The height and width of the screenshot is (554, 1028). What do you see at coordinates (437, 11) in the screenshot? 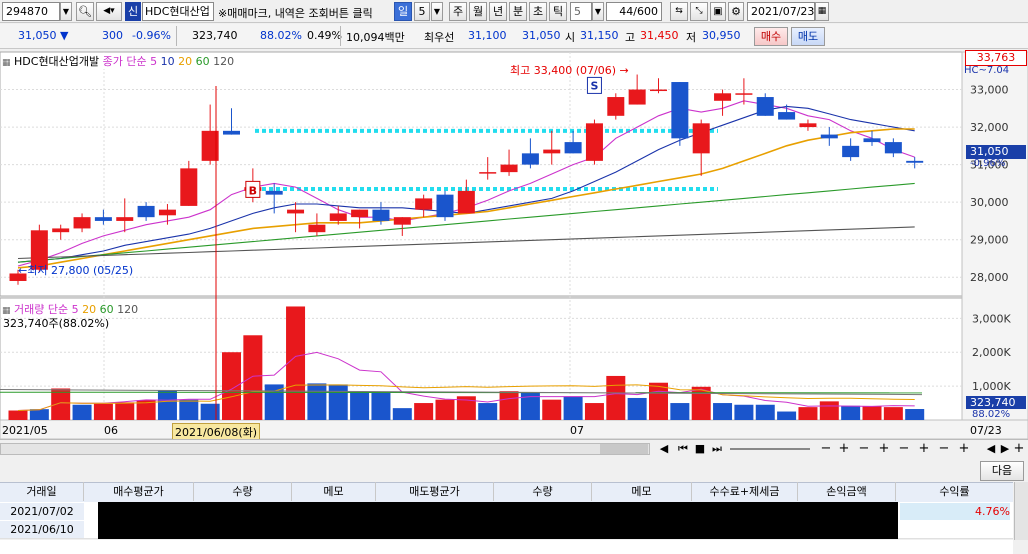
I see `period-dropdown-icon: ▼` at bounding box center [437, 11].